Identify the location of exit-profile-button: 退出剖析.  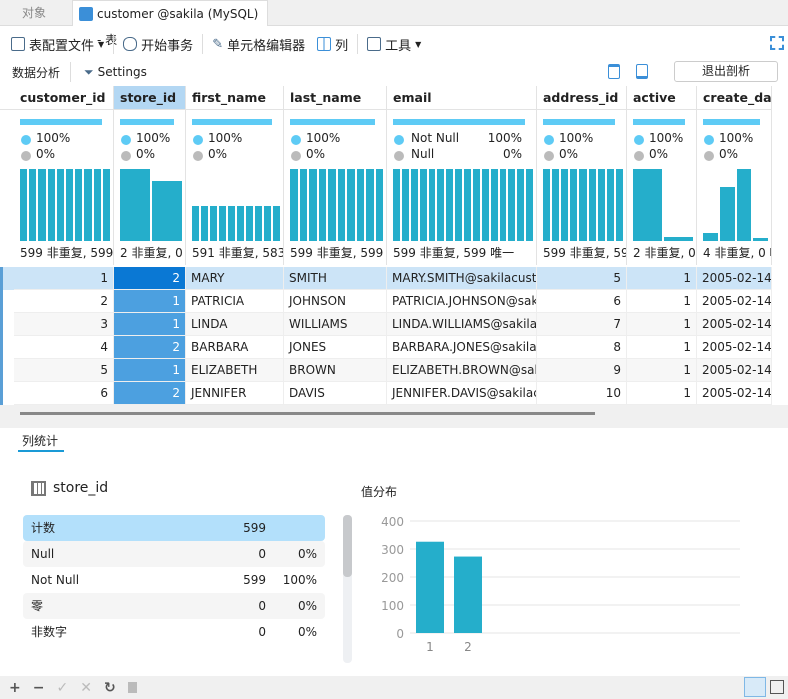
(726, 71).